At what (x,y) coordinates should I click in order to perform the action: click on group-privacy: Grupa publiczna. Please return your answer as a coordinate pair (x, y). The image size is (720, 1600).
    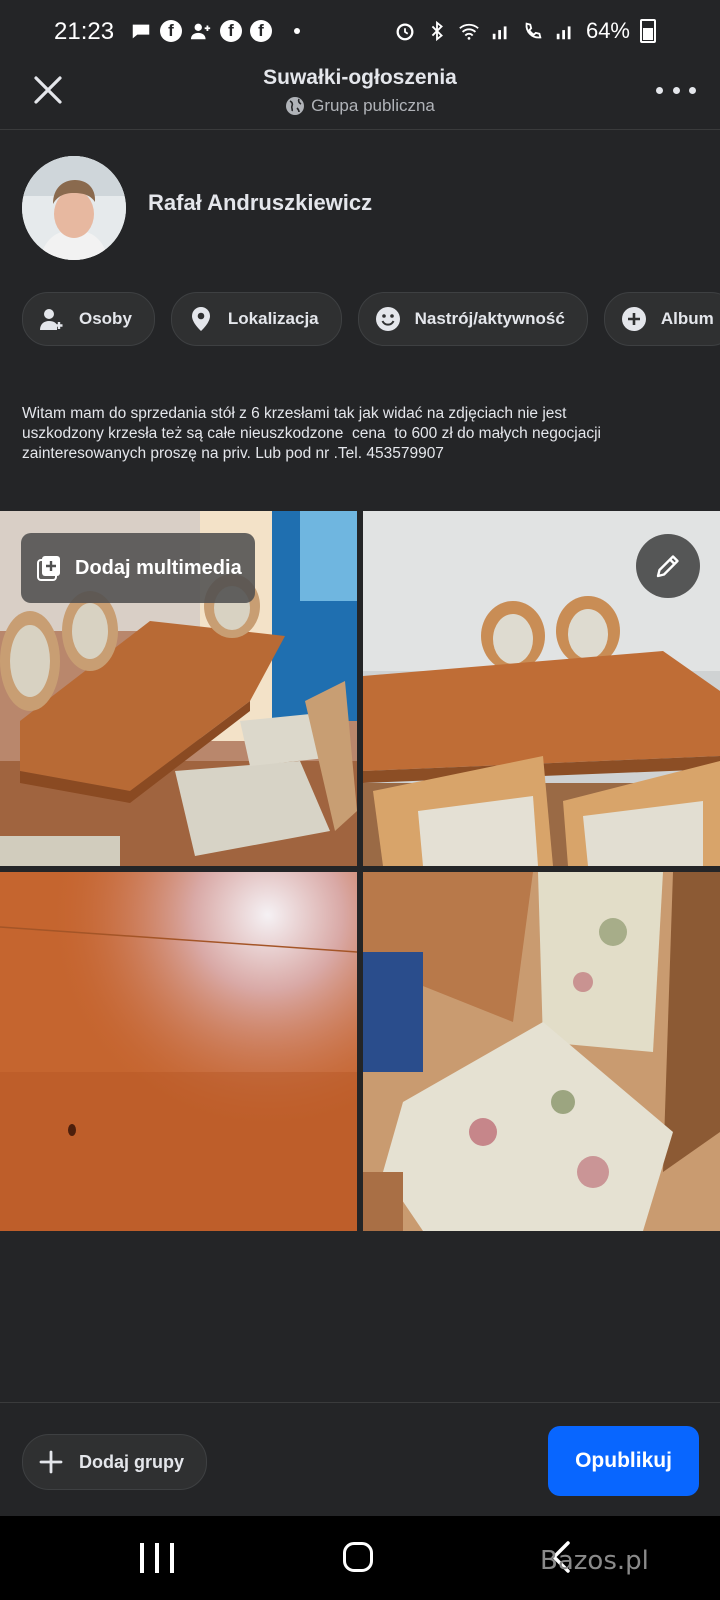
    Looking at the image, I should click on (360, 106).